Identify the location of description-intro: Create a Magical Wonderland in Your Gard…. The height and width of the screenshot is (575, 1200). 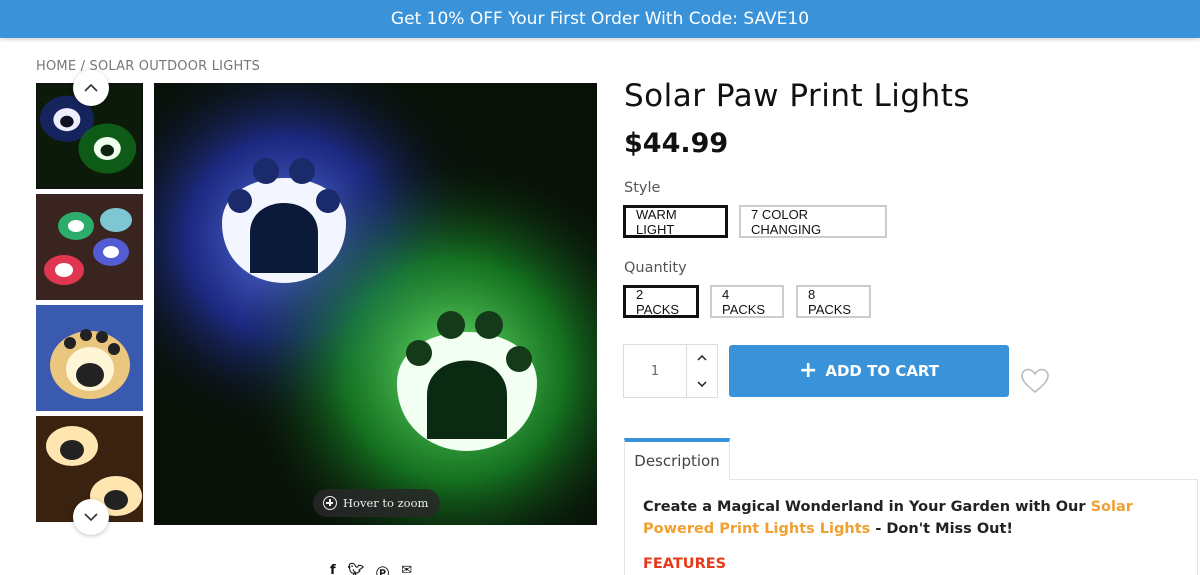
(913, 518).